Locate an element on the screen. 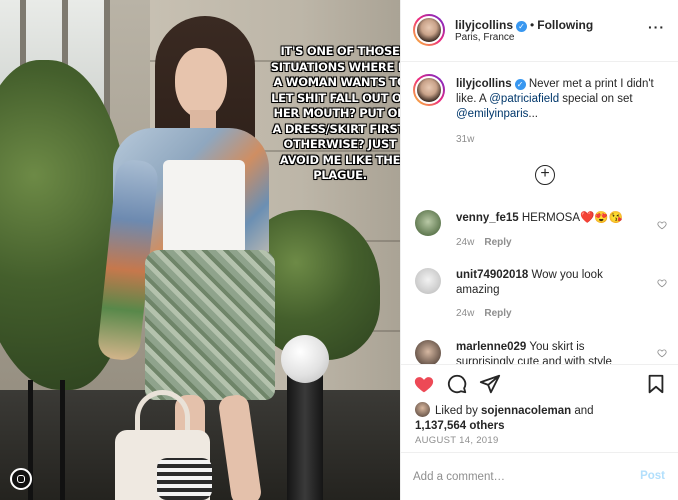  snakeskin-skirt is located at coordinates (210, 325).